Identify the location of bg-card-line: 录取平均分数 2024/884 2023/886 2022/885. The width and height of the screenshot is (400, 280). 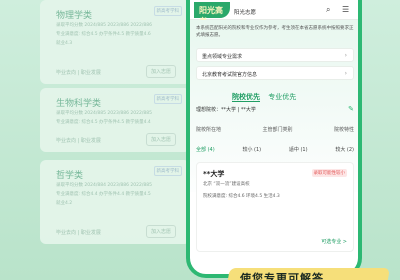
(104, 185).